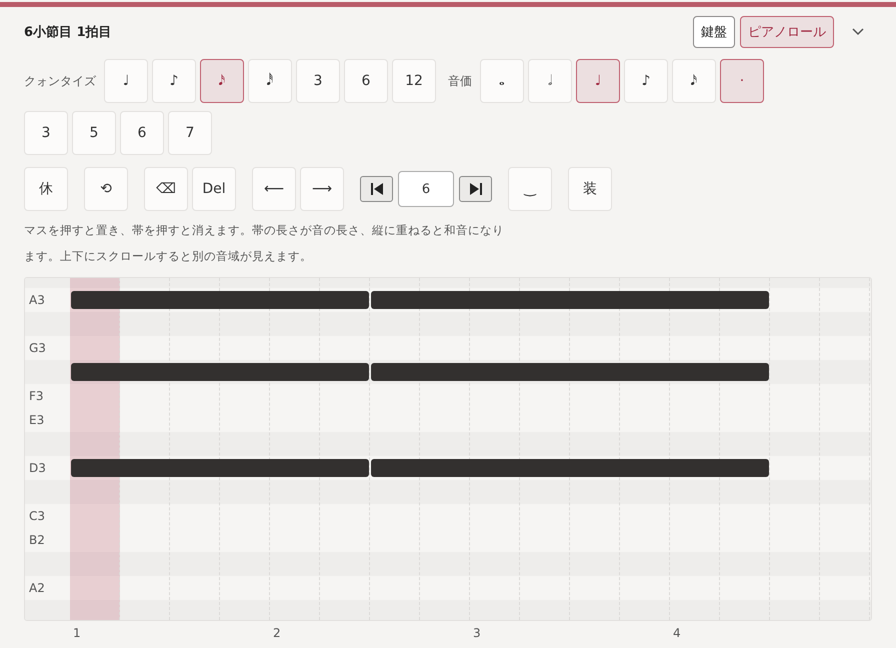  Describe the element at coordinates (322, 189) in the screenshot. I see `tool-button: ⟶` at that location.